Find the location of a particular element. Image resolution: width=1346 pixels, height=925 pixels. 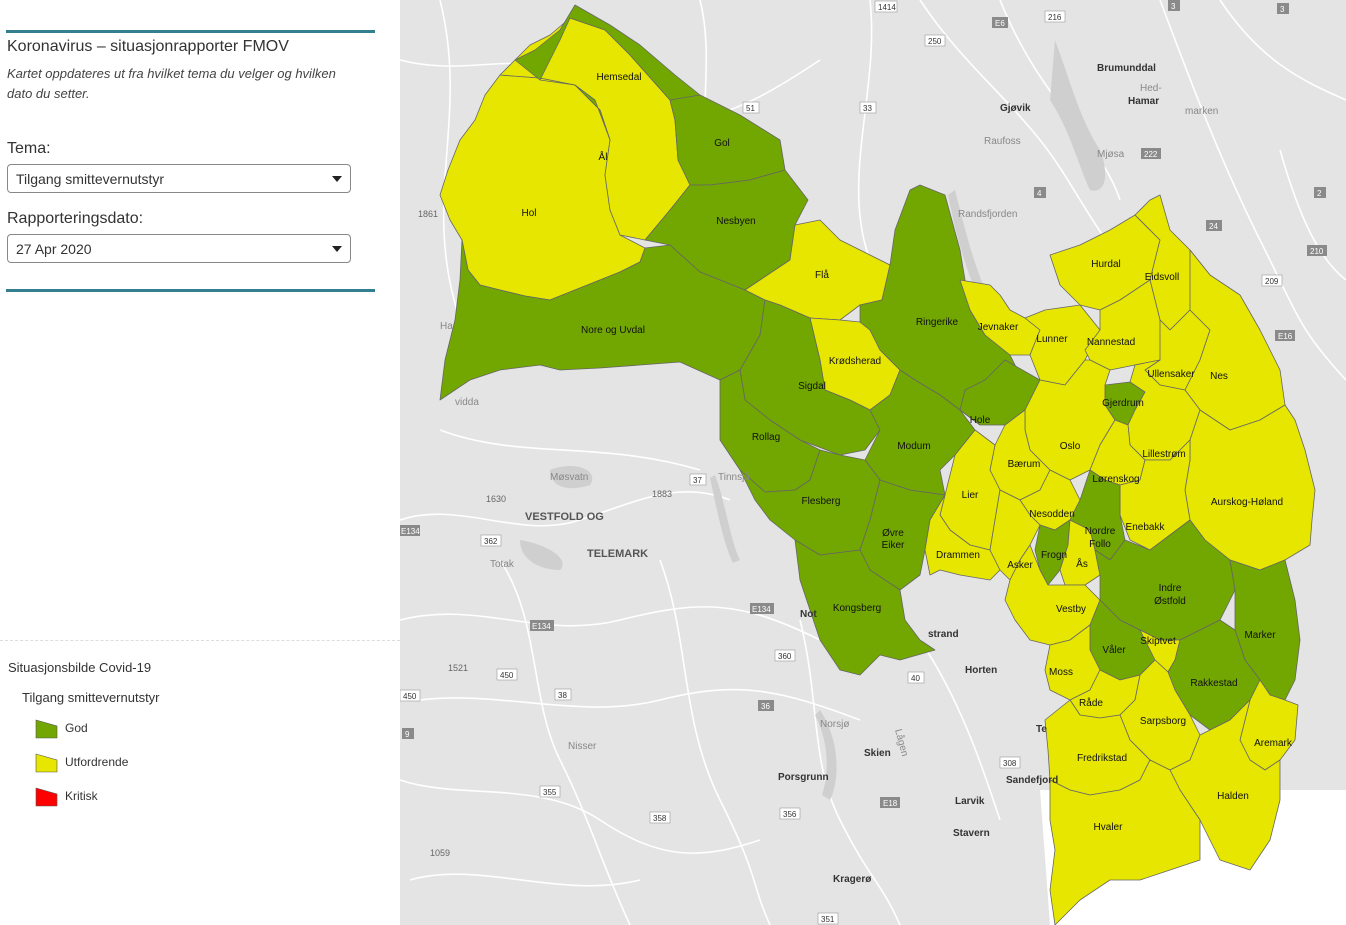

road-shield: 222 is located at coordinates (1151, 153).